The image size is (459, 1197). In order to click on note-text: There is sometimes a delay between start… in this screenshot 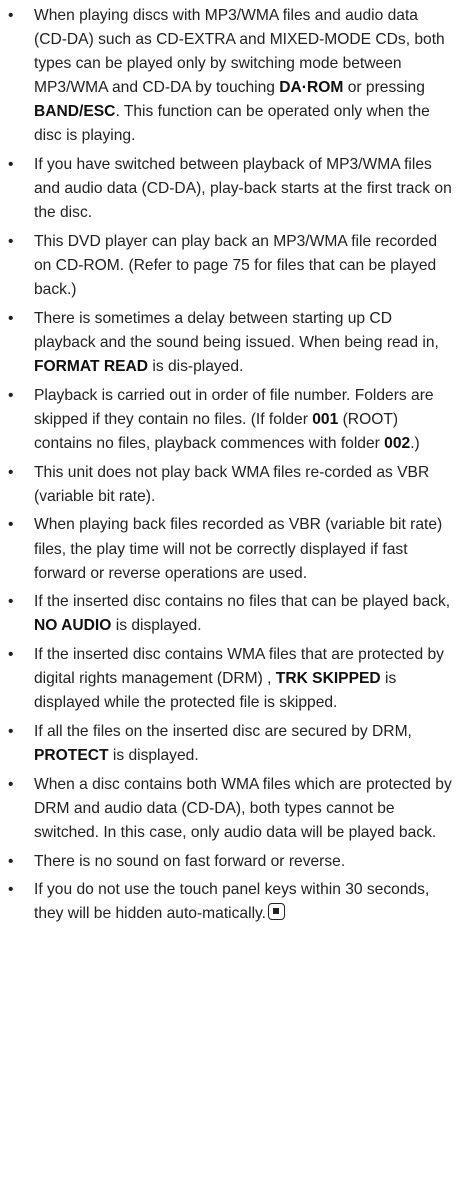, I will do `click(236, 330)`.